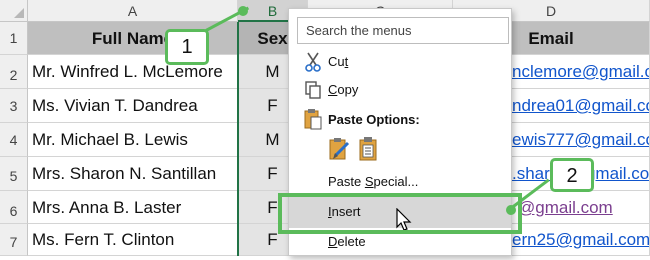 The width and height of the screenshot is (650, 260). Describe the element at coordinates (347, 242) in the screenshot. I see `menu-item-delete: Delete` at that location.